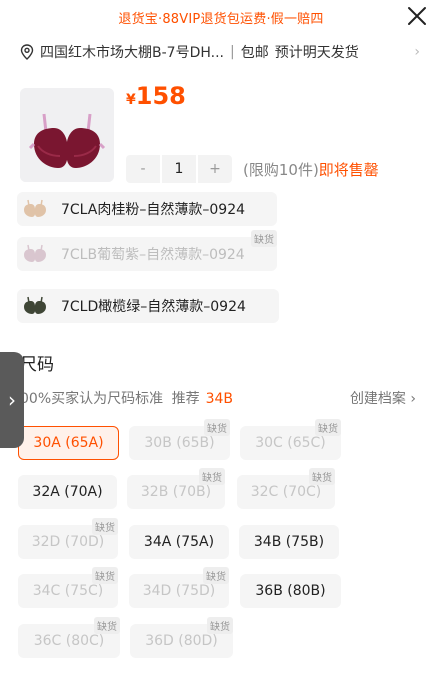  I want to click on purchase-limit-text: (限购10件), so click(281, 170).